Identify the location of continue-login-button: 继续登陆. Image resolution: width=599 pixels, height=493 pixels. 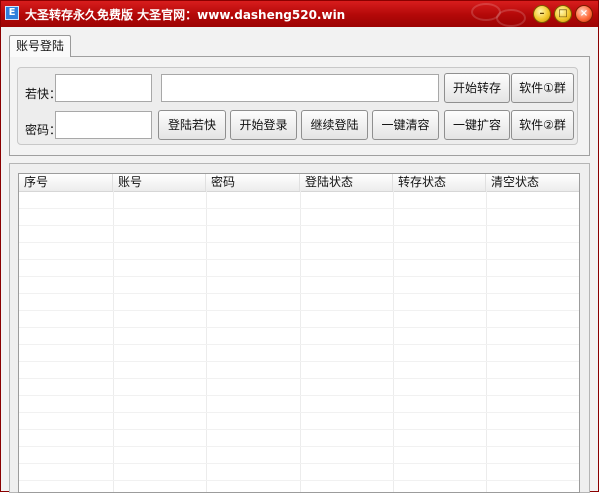
(334, 125).